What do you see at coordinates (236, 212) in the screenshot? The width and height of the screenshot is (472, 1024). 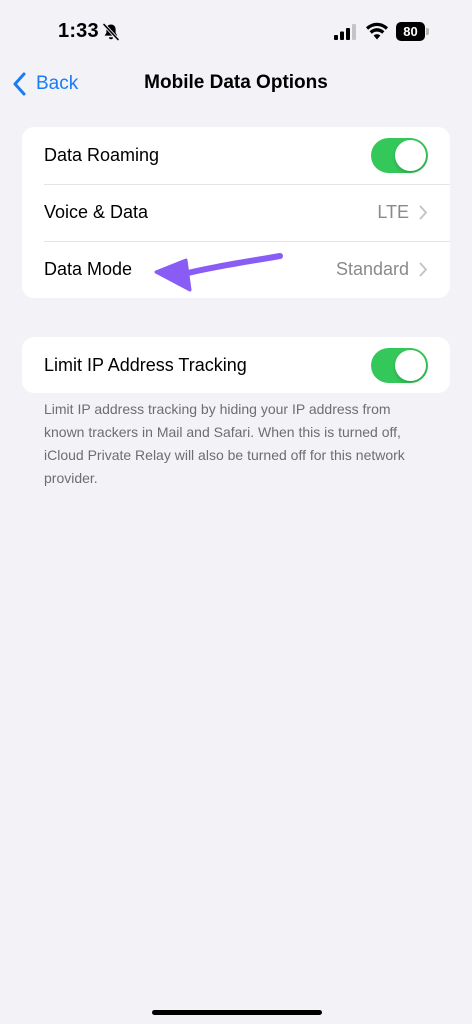 I see `row-voice-and-data: Voice & Data LTE` at bounding box center [236, 212].